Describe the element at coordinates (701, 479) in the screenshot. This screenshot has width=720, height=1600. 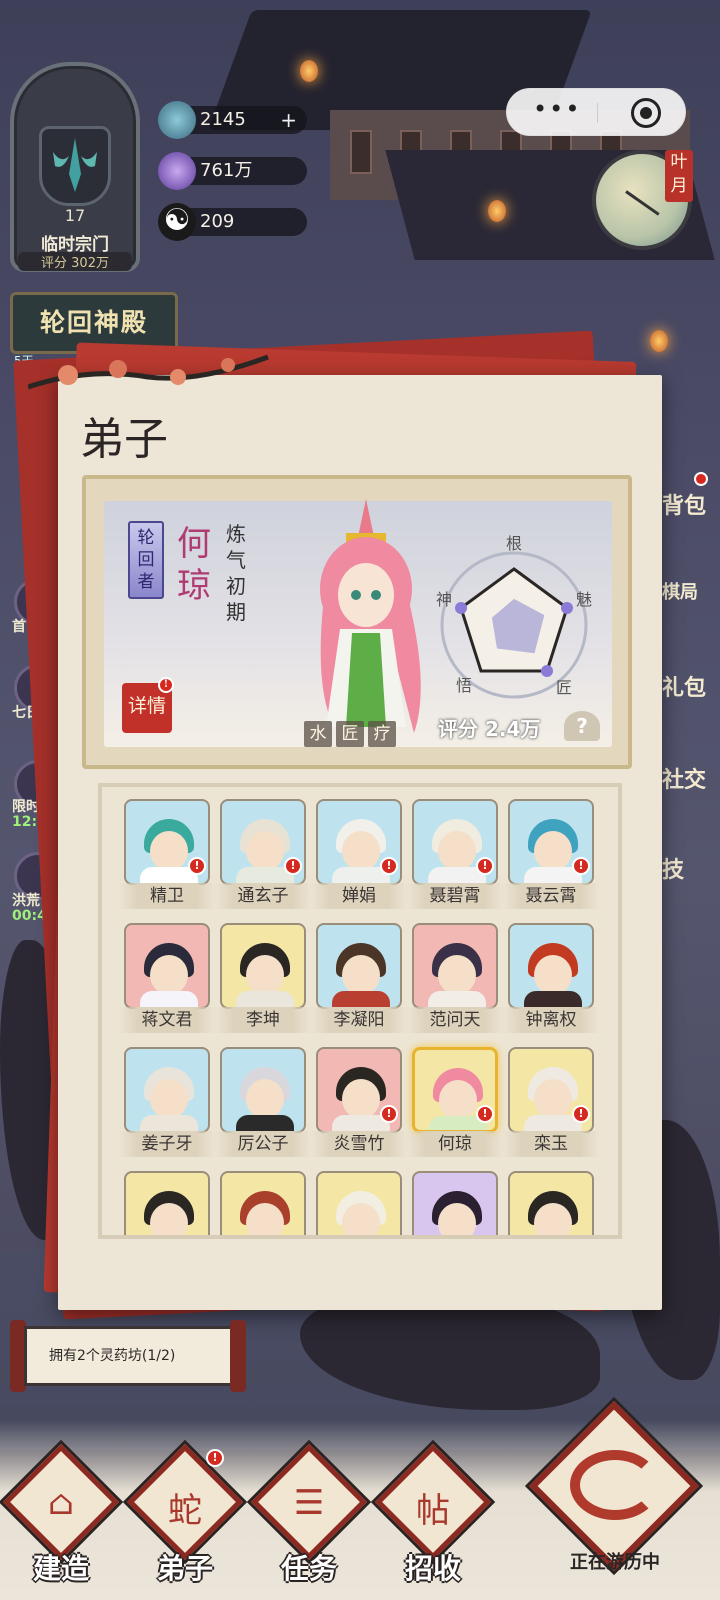
I see `alert-dot-icon` at that location.